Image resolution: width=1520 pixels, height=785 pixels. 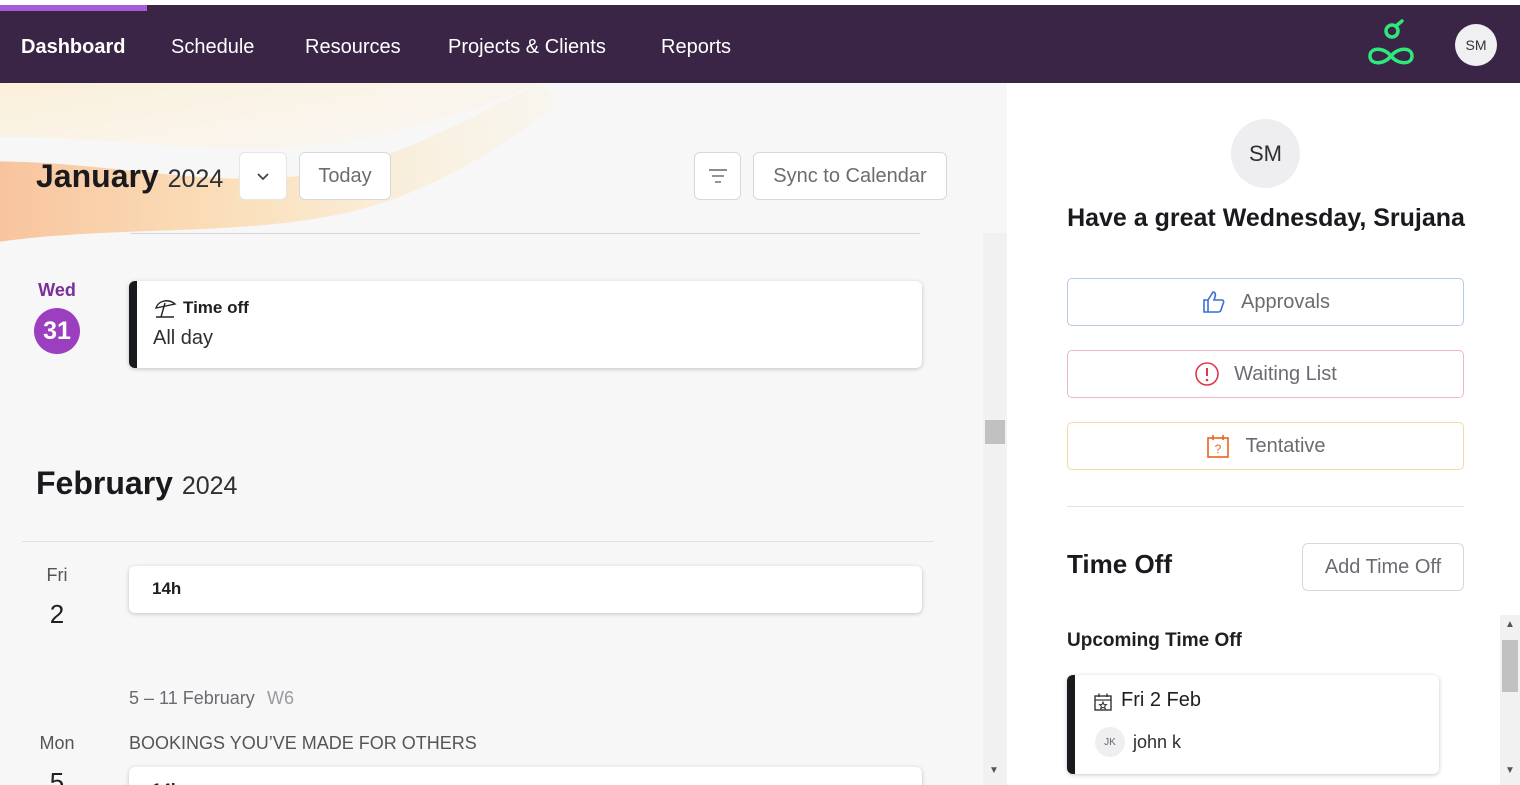 I want to click on add-time-off-button: Add Time Off, so click(x=1383, y=567).